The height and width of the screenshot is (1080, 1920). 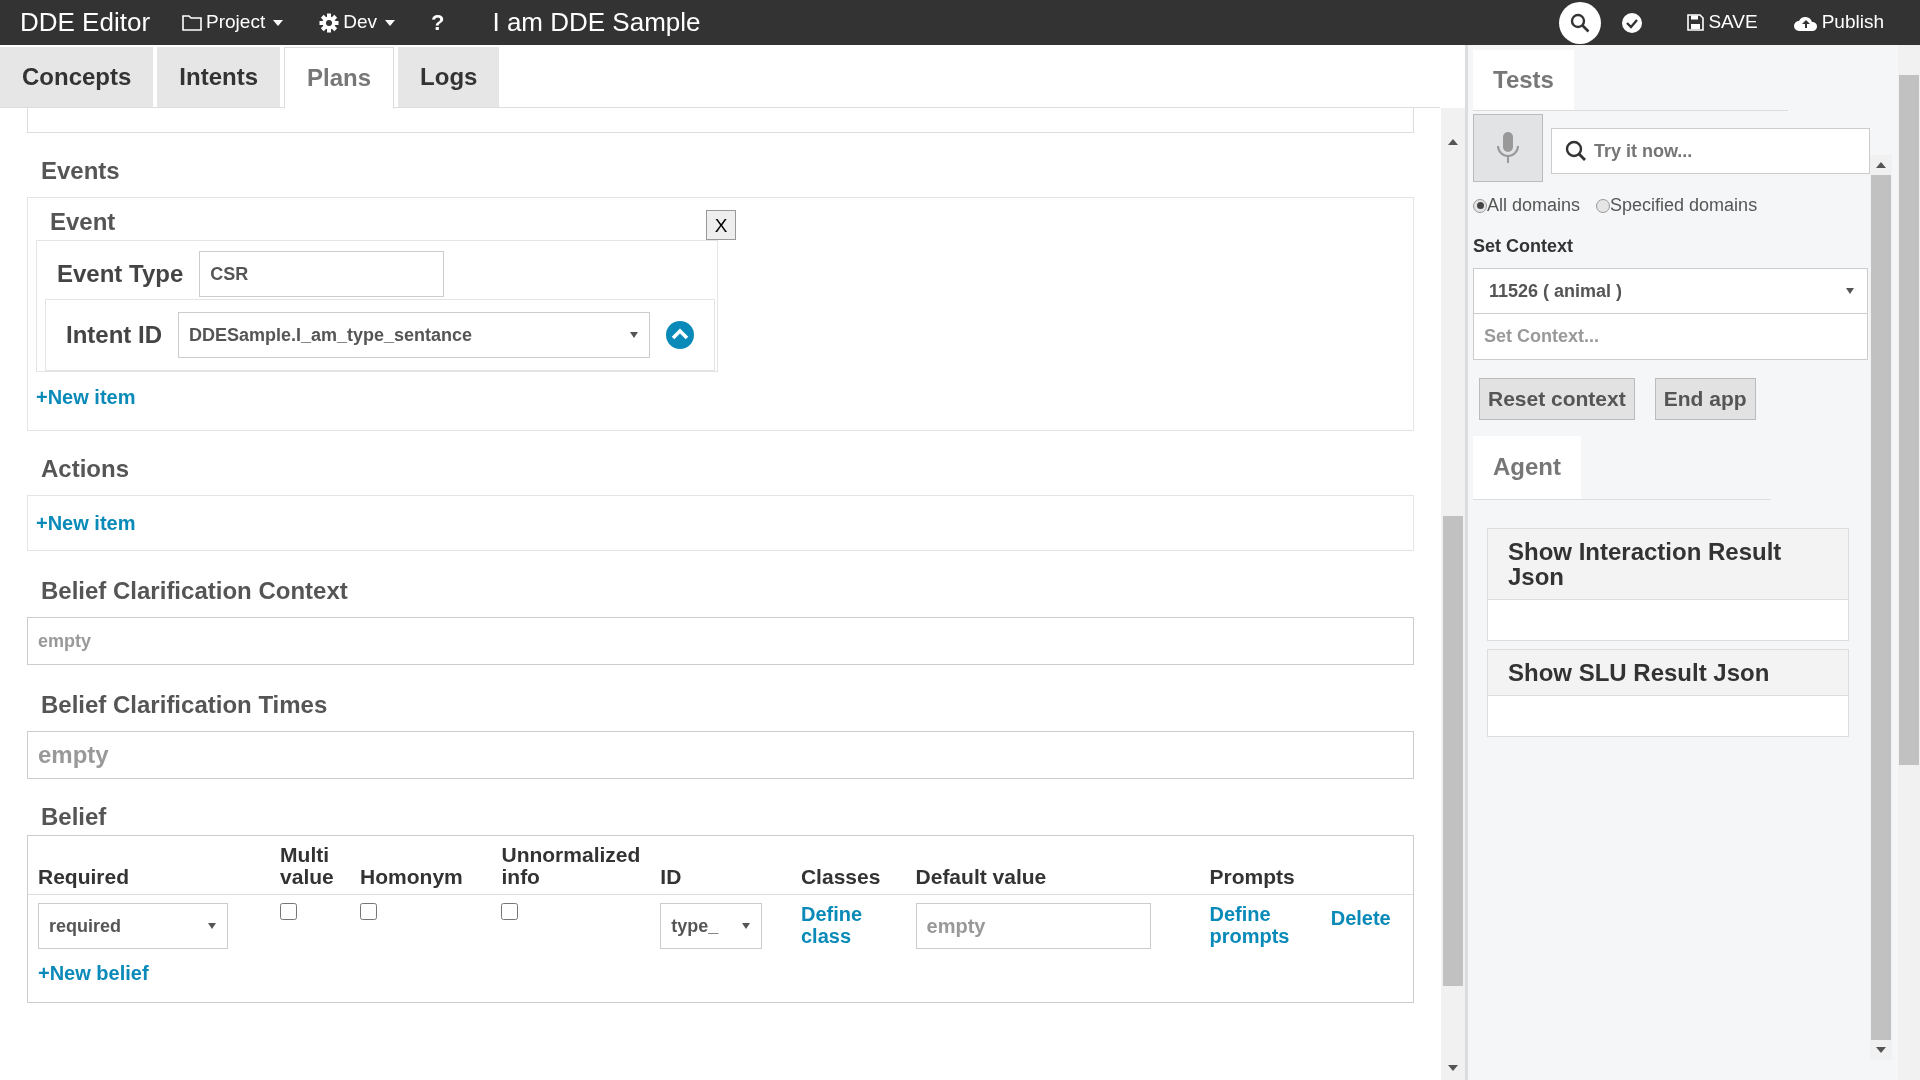 What do you see at coordinates (1534, 205) in the screenshot?
I see `radio-label: All domains` at bounding box center [1534, 205].